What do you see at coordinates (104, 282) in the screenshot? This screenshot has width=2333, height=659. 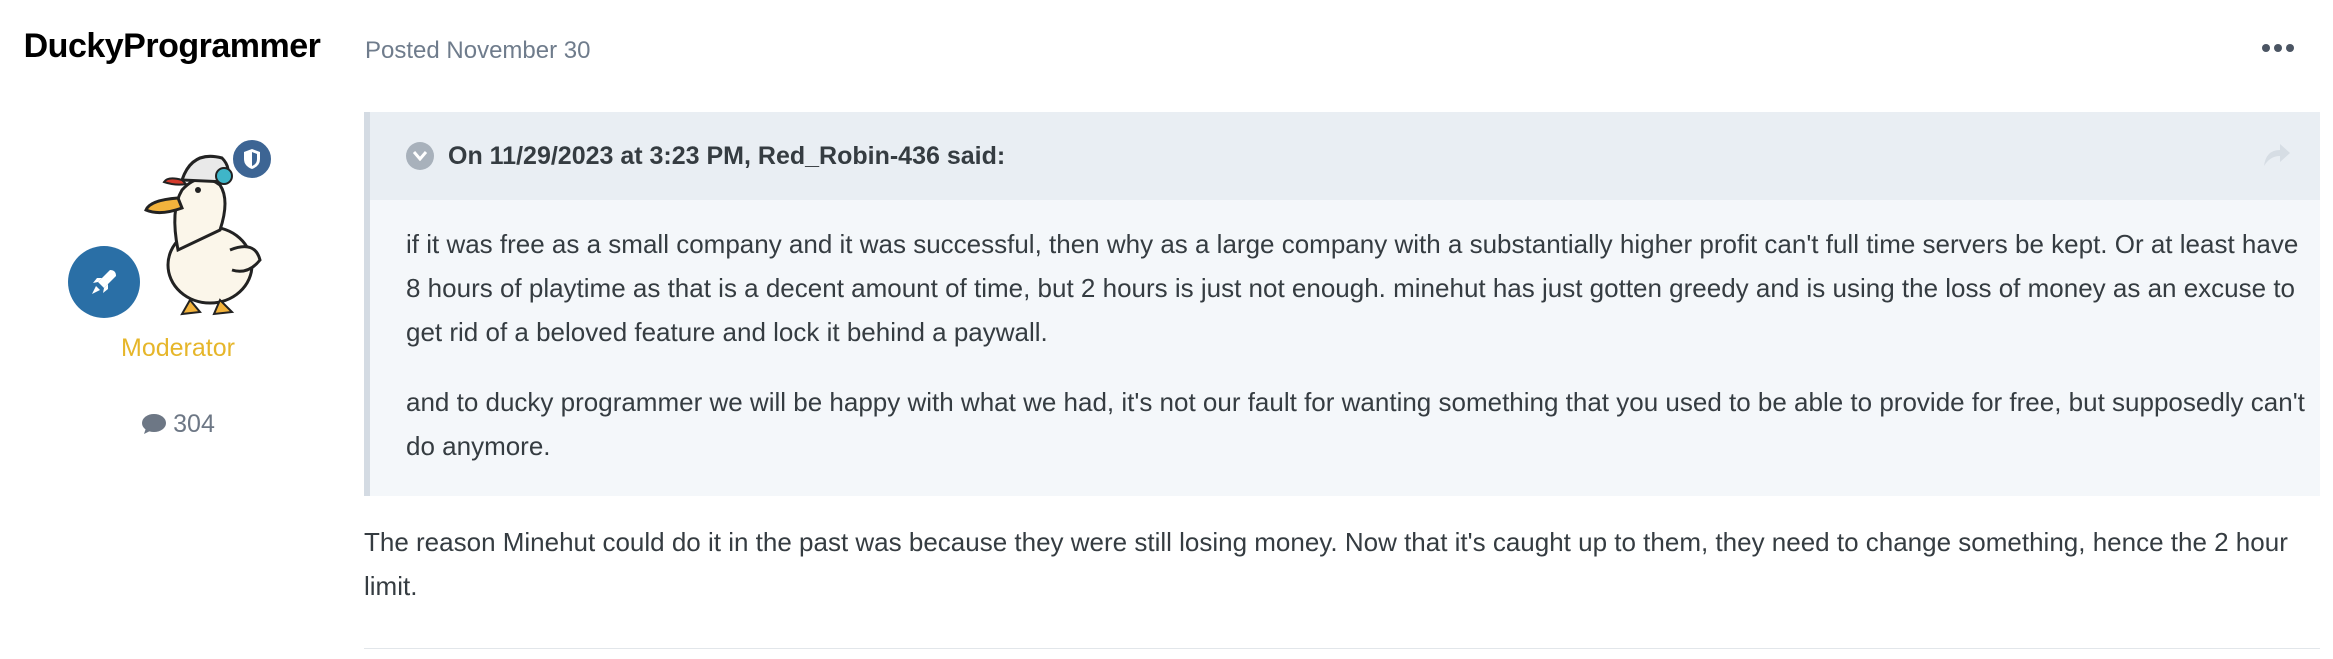 I see `rocket-icon` at bounding box center [104, 282].